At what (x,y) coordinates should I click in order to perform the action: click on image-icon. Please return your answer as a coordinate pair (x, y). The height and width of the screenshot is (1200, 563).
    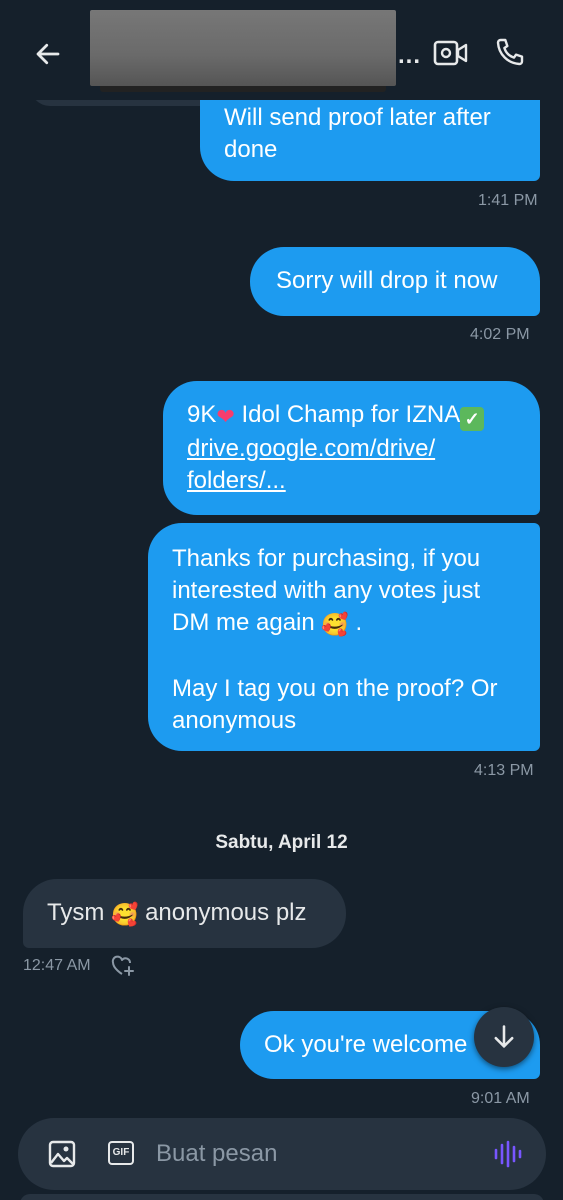
    Looking at the image, I should click on (62, 1154).